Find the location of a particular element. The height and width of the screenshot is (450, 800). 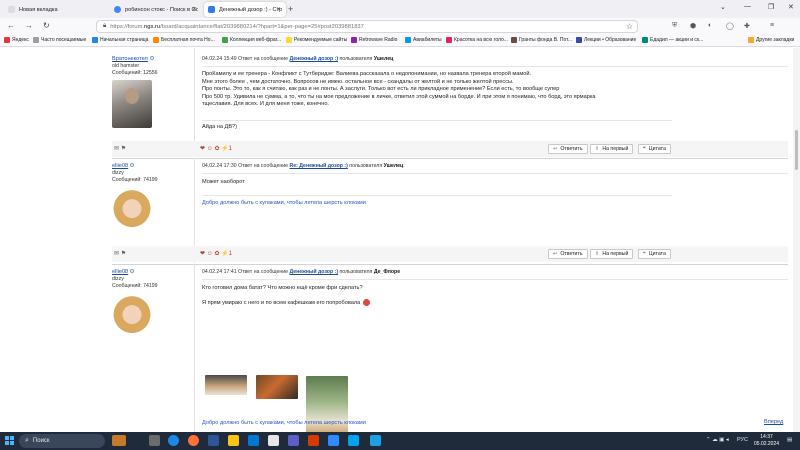

edge-icon is located at coordinates (173, 440).